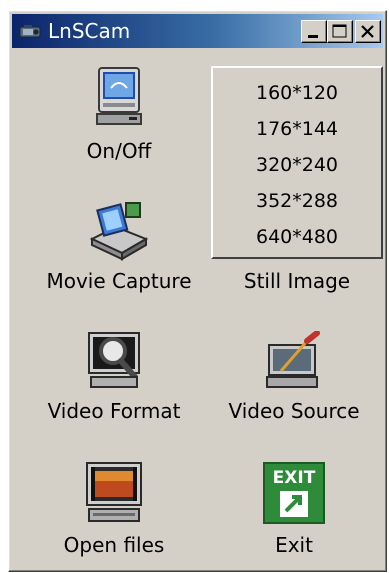 This screenshot has width=389, height=573. I want to click on onoff-label: On/Off, so click(119, 151).